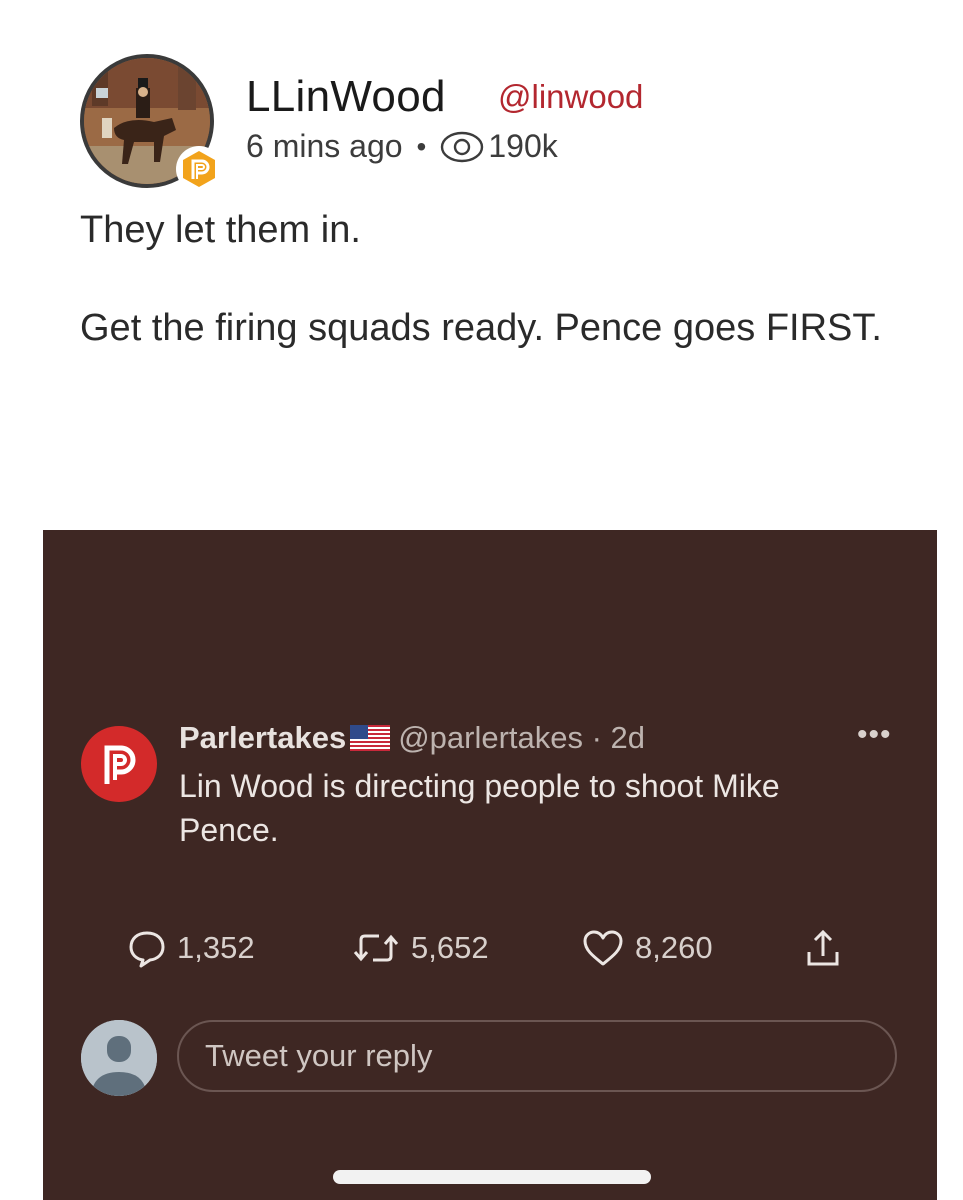 The width and height of the screenshot is (963, 1200). I want to click on author-handle: @linwood, so click(570, 97).